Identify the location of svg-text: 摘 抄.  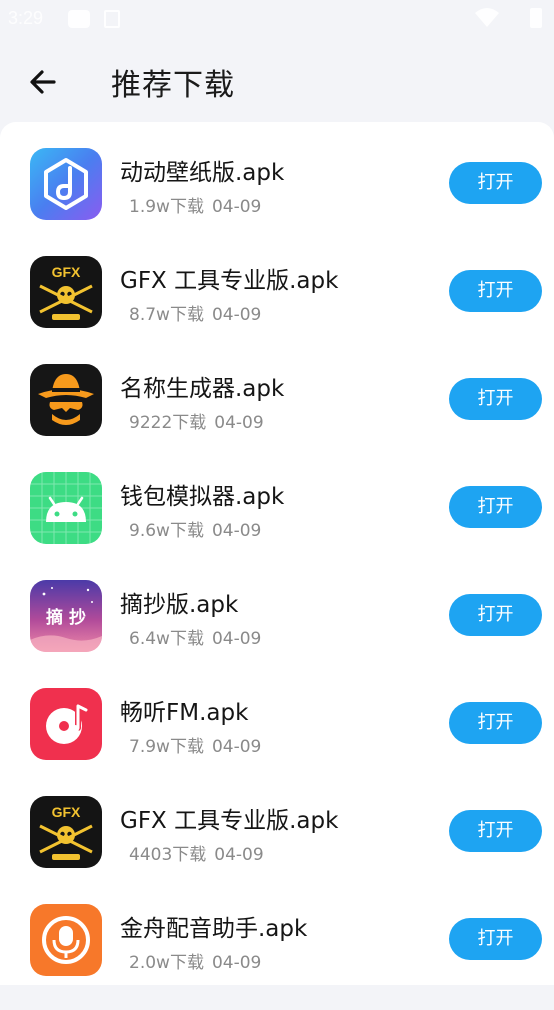
(66, 617).